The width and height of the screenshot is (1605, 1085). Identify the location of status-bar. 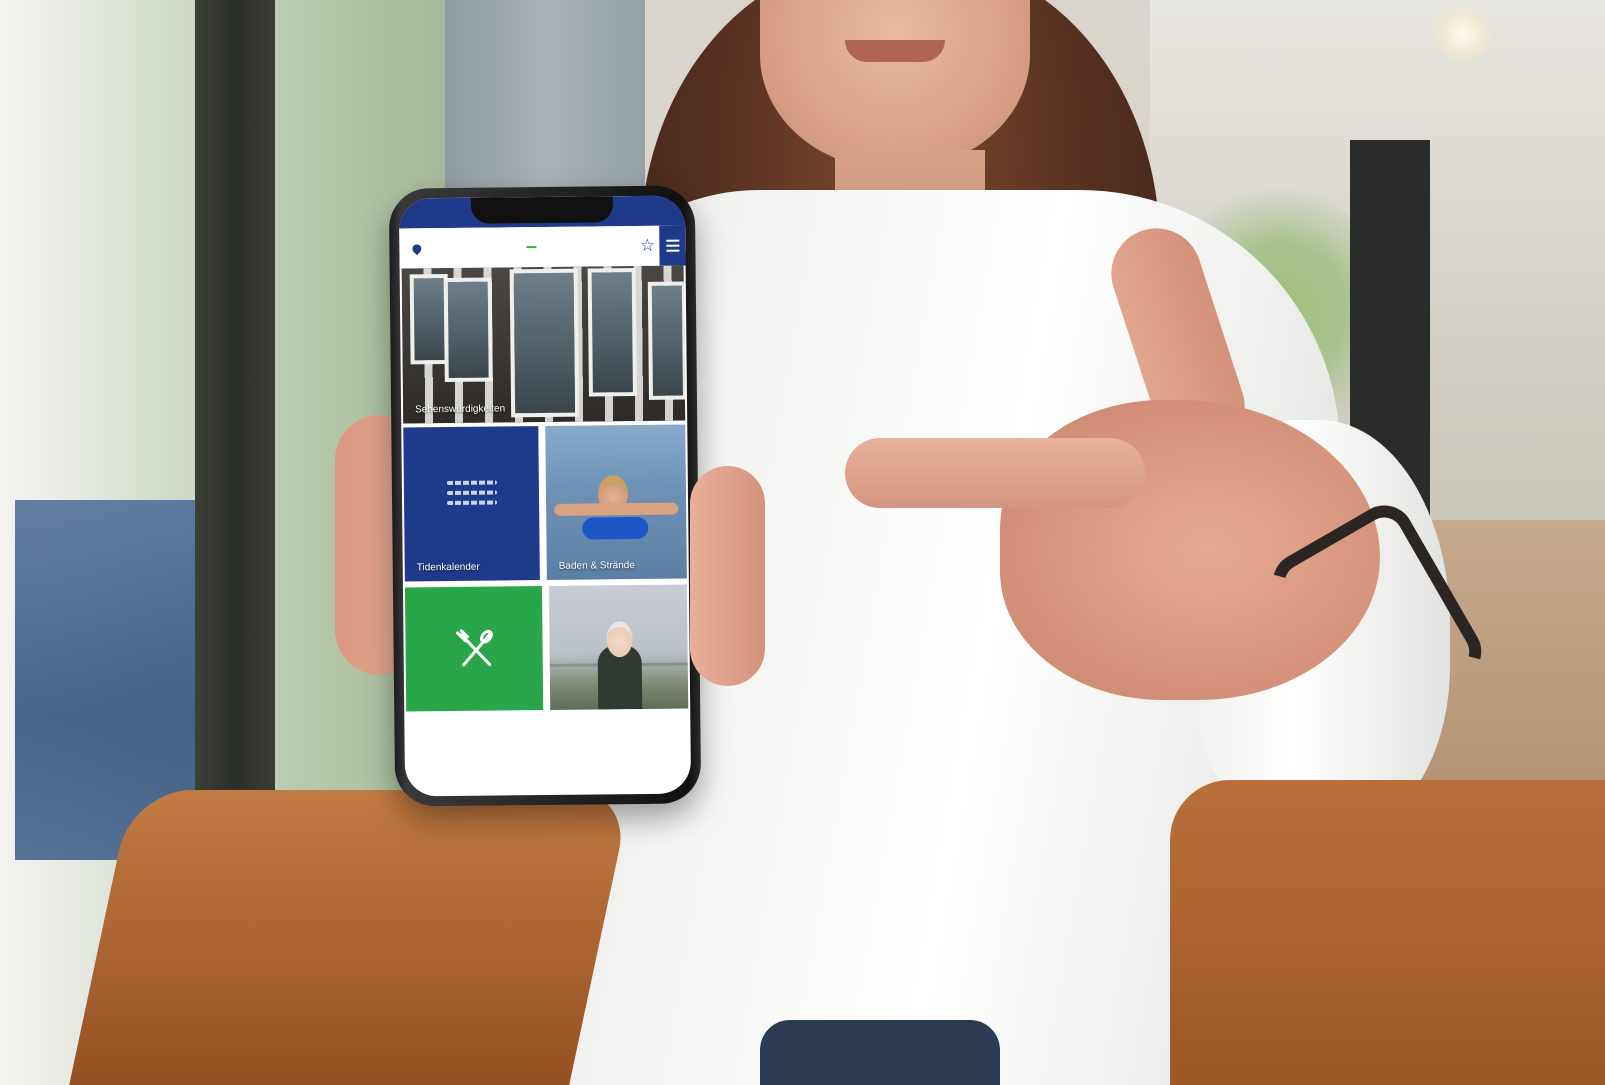
(542, 212).